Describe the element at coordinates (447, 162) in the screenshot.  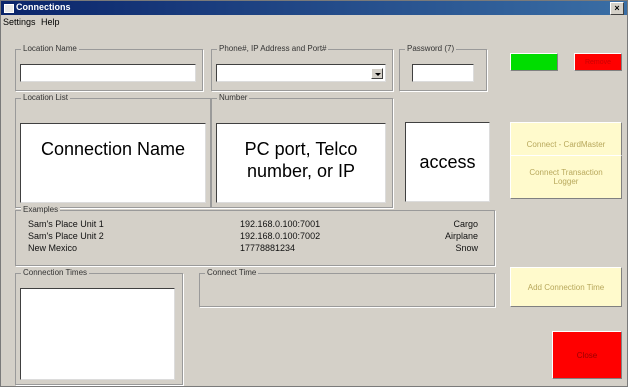
I see `access-list-box: access` at that location.